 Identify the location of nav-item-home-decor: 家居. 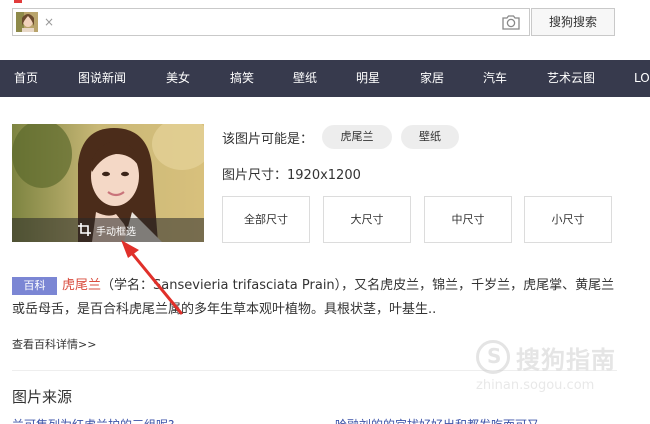
(432, 78).